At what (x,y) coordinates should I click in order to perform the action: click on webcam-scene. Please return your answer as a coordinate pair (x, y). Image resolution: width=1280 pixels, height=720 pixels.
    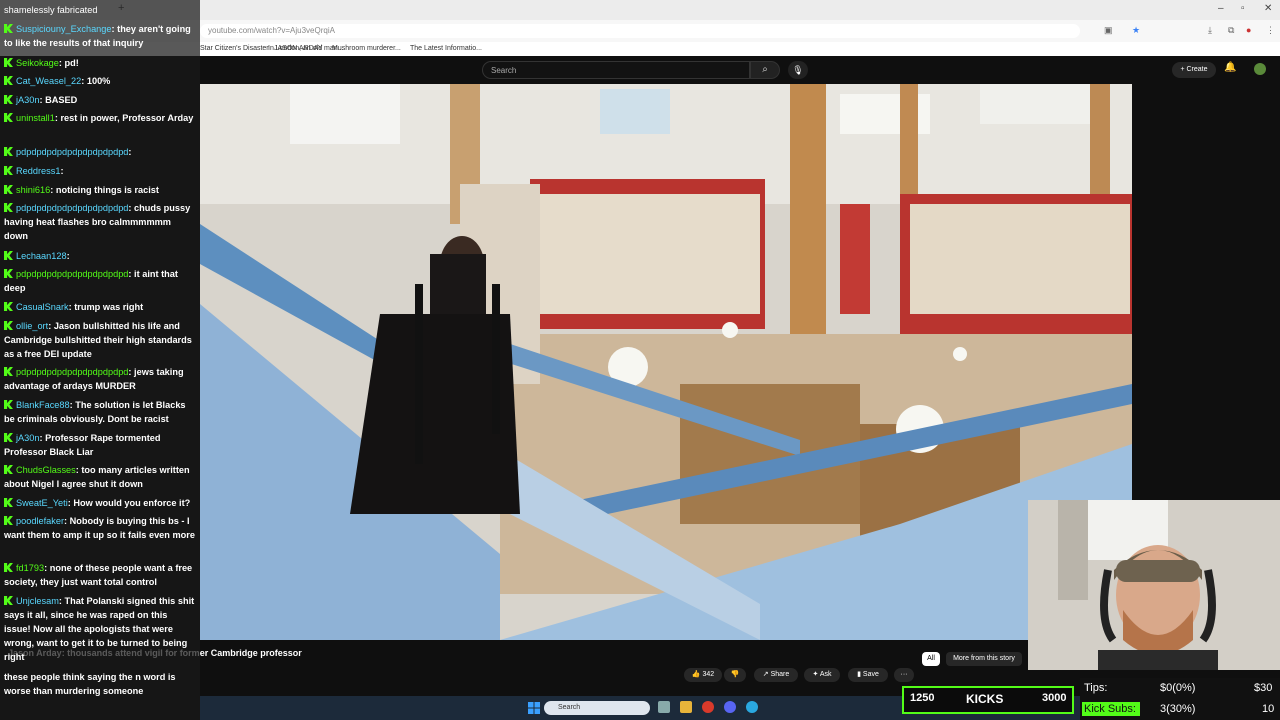
    Looking at the image, I should click on (1154, 585).